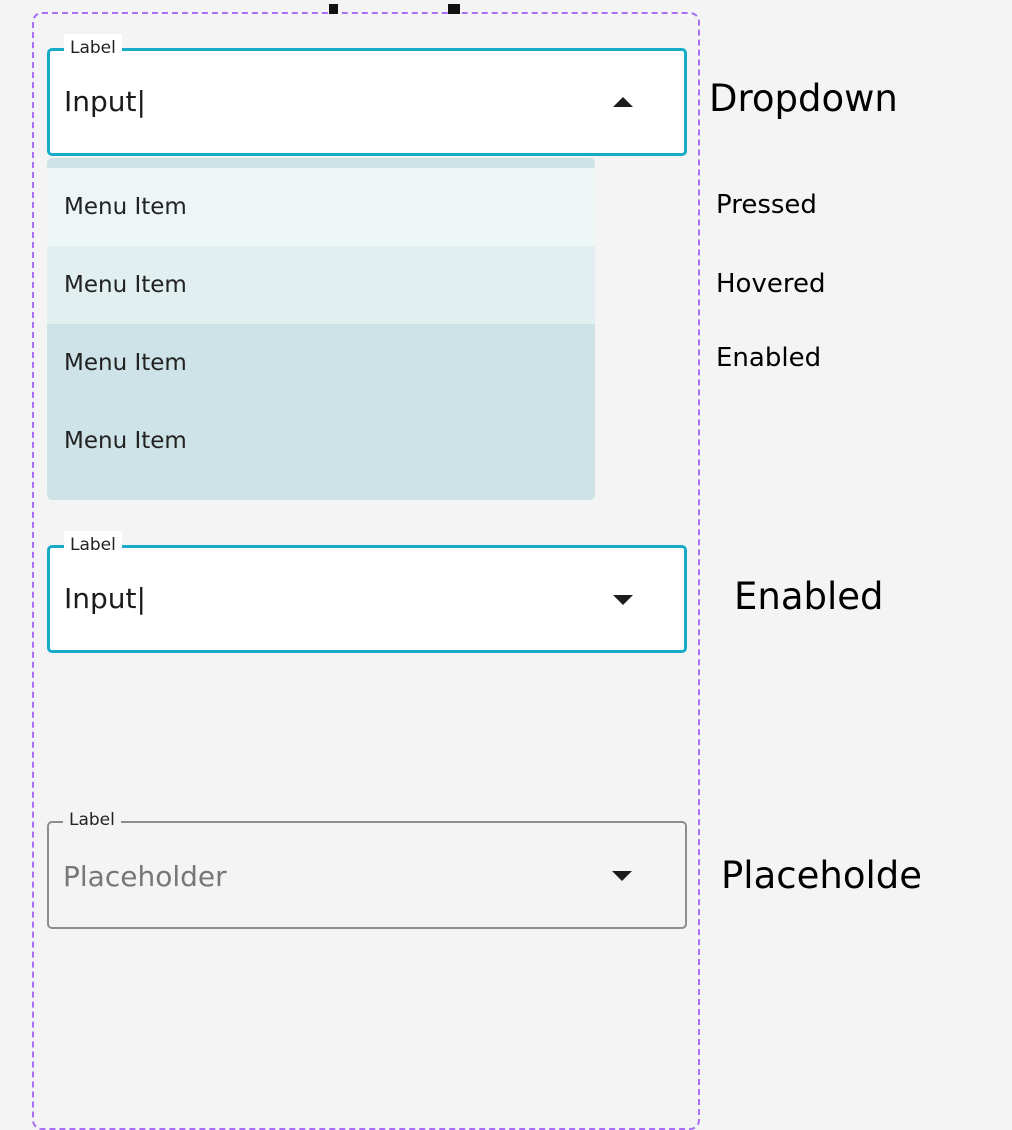 This screenshot has height=1130, width=1012. Describe the element at coordinates (321, 441) in the screenshot. I see `menu-item: Menu Item` at that location.